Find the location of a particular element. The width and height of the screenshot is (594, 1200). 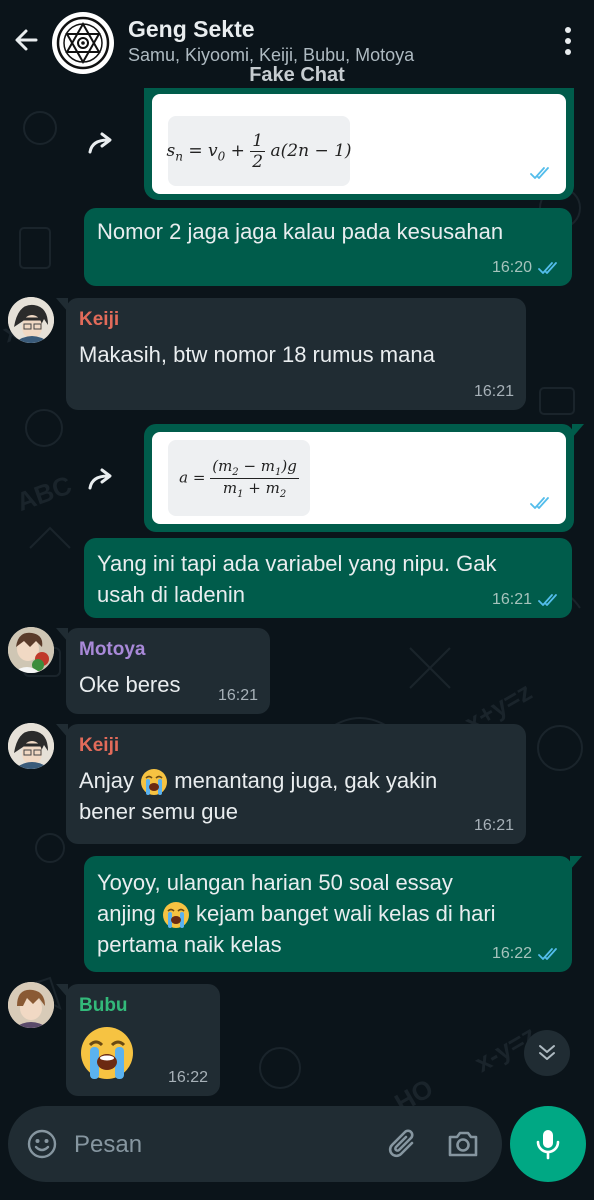

message-text-line: usah di ladenin is located at coordinates (171, 594).